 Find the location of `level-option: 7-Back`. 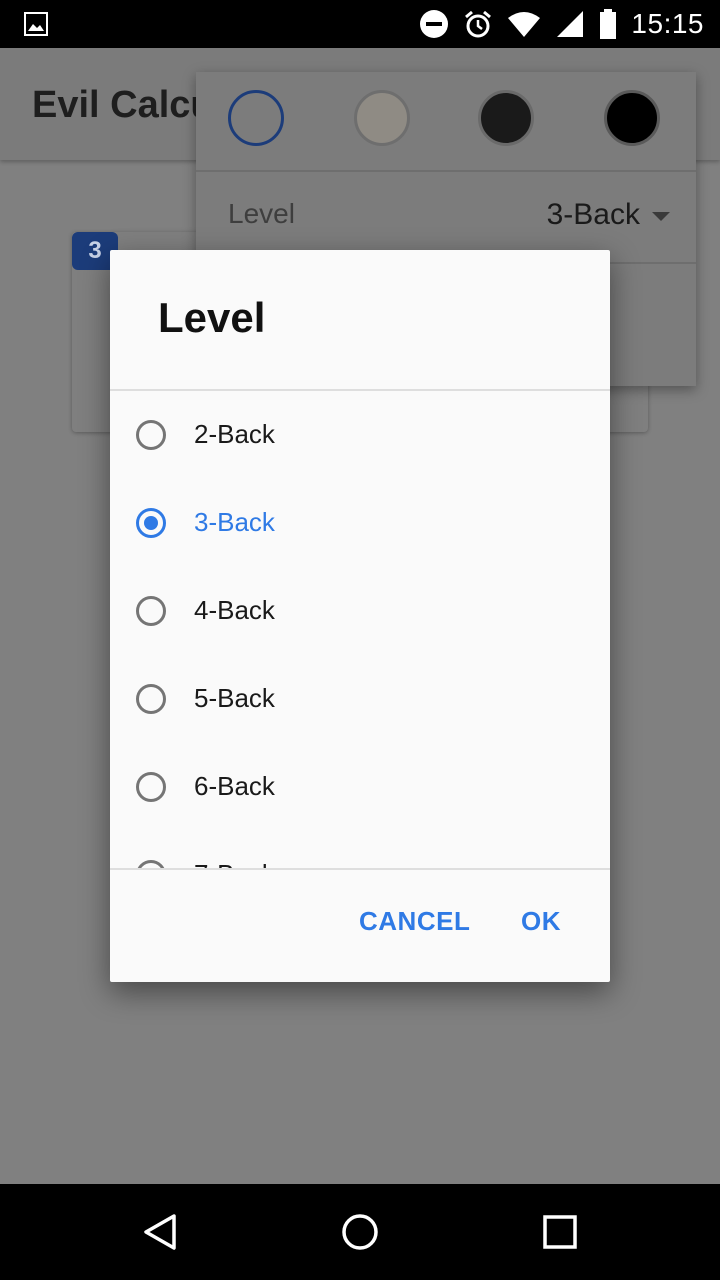

level-option: 7-Back is located at coordinates (360, 849).